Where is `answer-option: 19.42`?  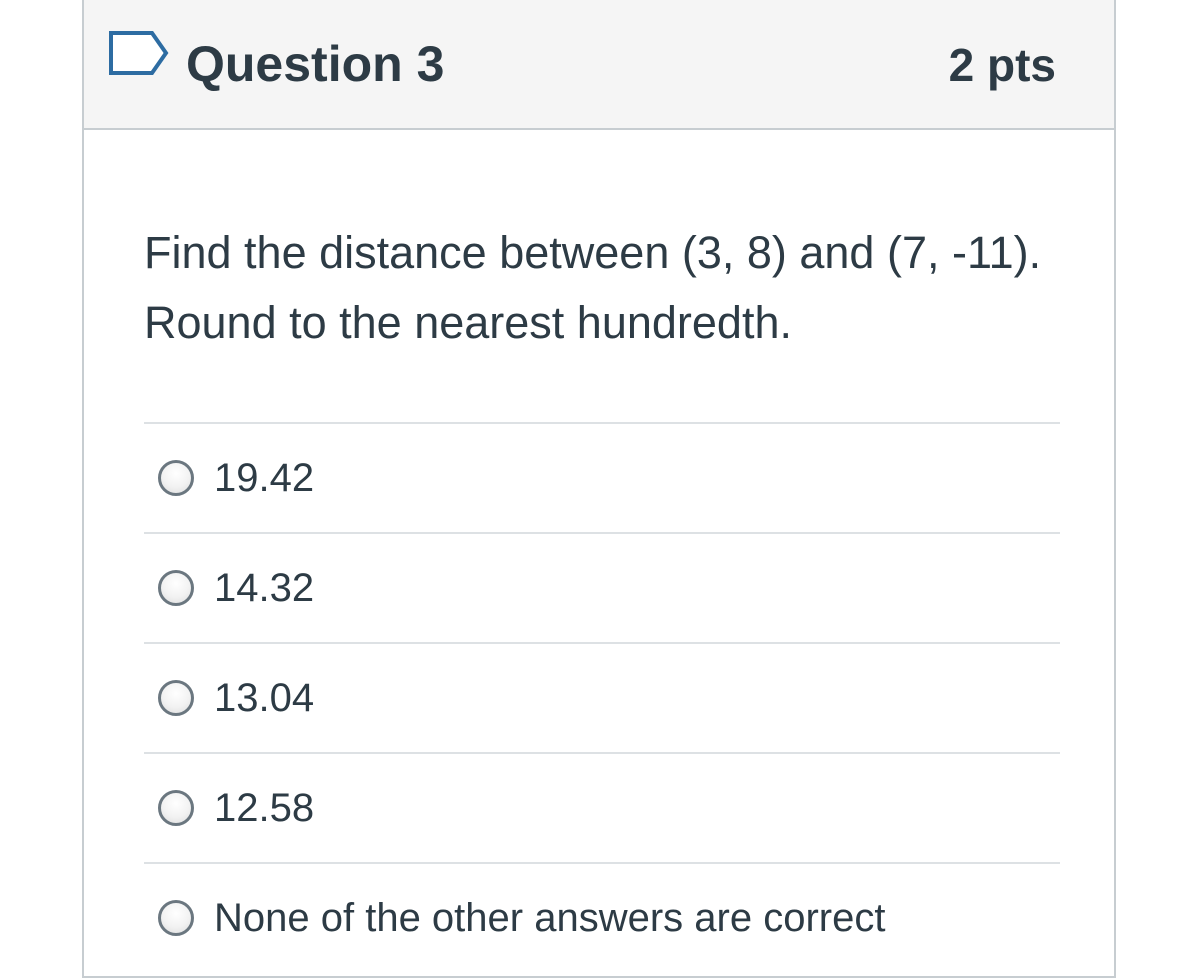
answer-option: 19.42 is located at coordinates (602, 477).